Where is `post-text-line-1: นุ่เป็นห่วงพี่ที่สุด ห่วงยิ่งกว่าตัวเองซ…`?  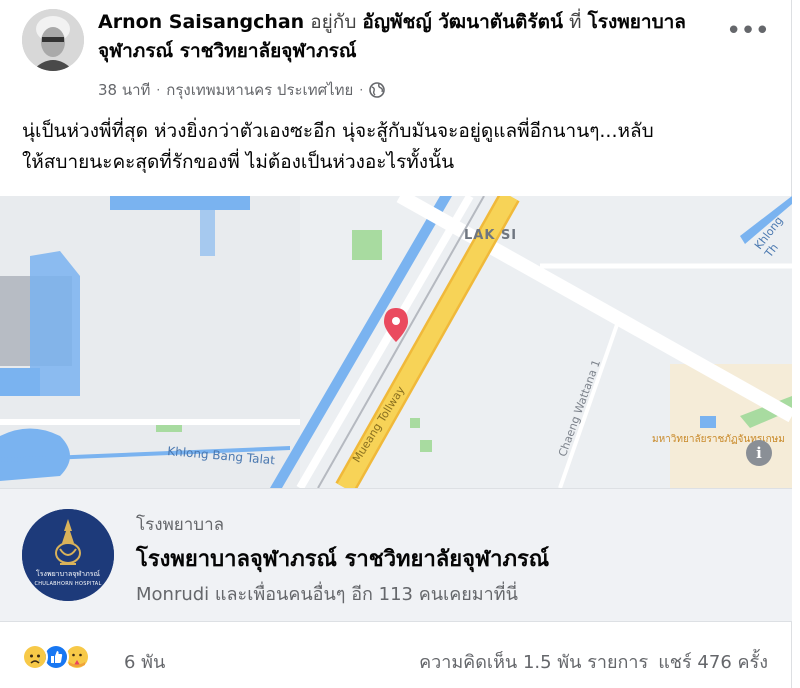
post-text-line-1: นุ่เป็นห่วงพี่ที่สุด ห่วงยิ่งกว่าตัวเองซ… is located at coordinates (338, 131).